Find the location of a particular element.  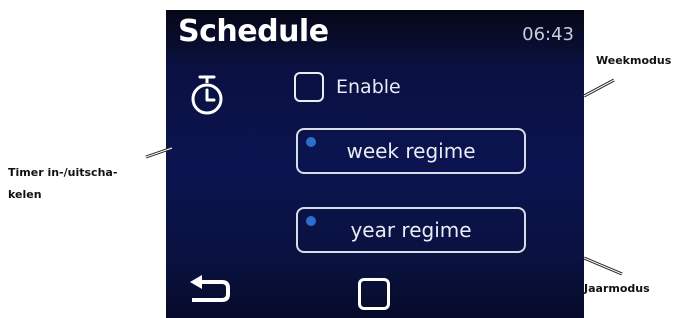

leader-week is located at coordinates (599, 88).